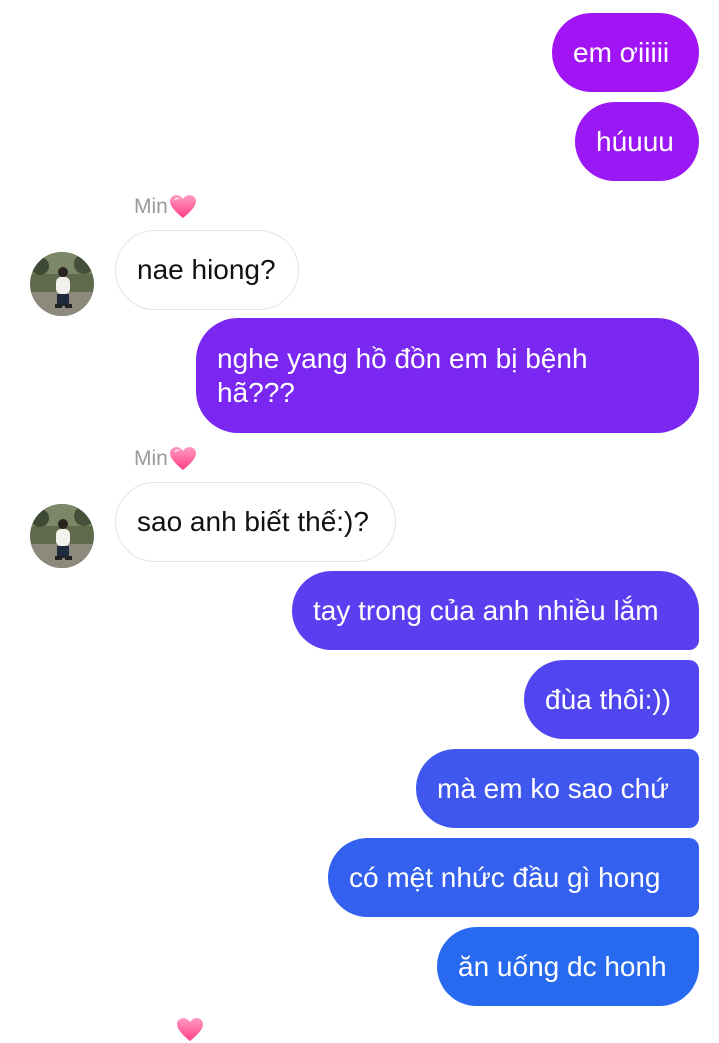  Describe the element at coordinates (621, 52) in the screenshot. I see `message-text: em ơiiiii` at that location.